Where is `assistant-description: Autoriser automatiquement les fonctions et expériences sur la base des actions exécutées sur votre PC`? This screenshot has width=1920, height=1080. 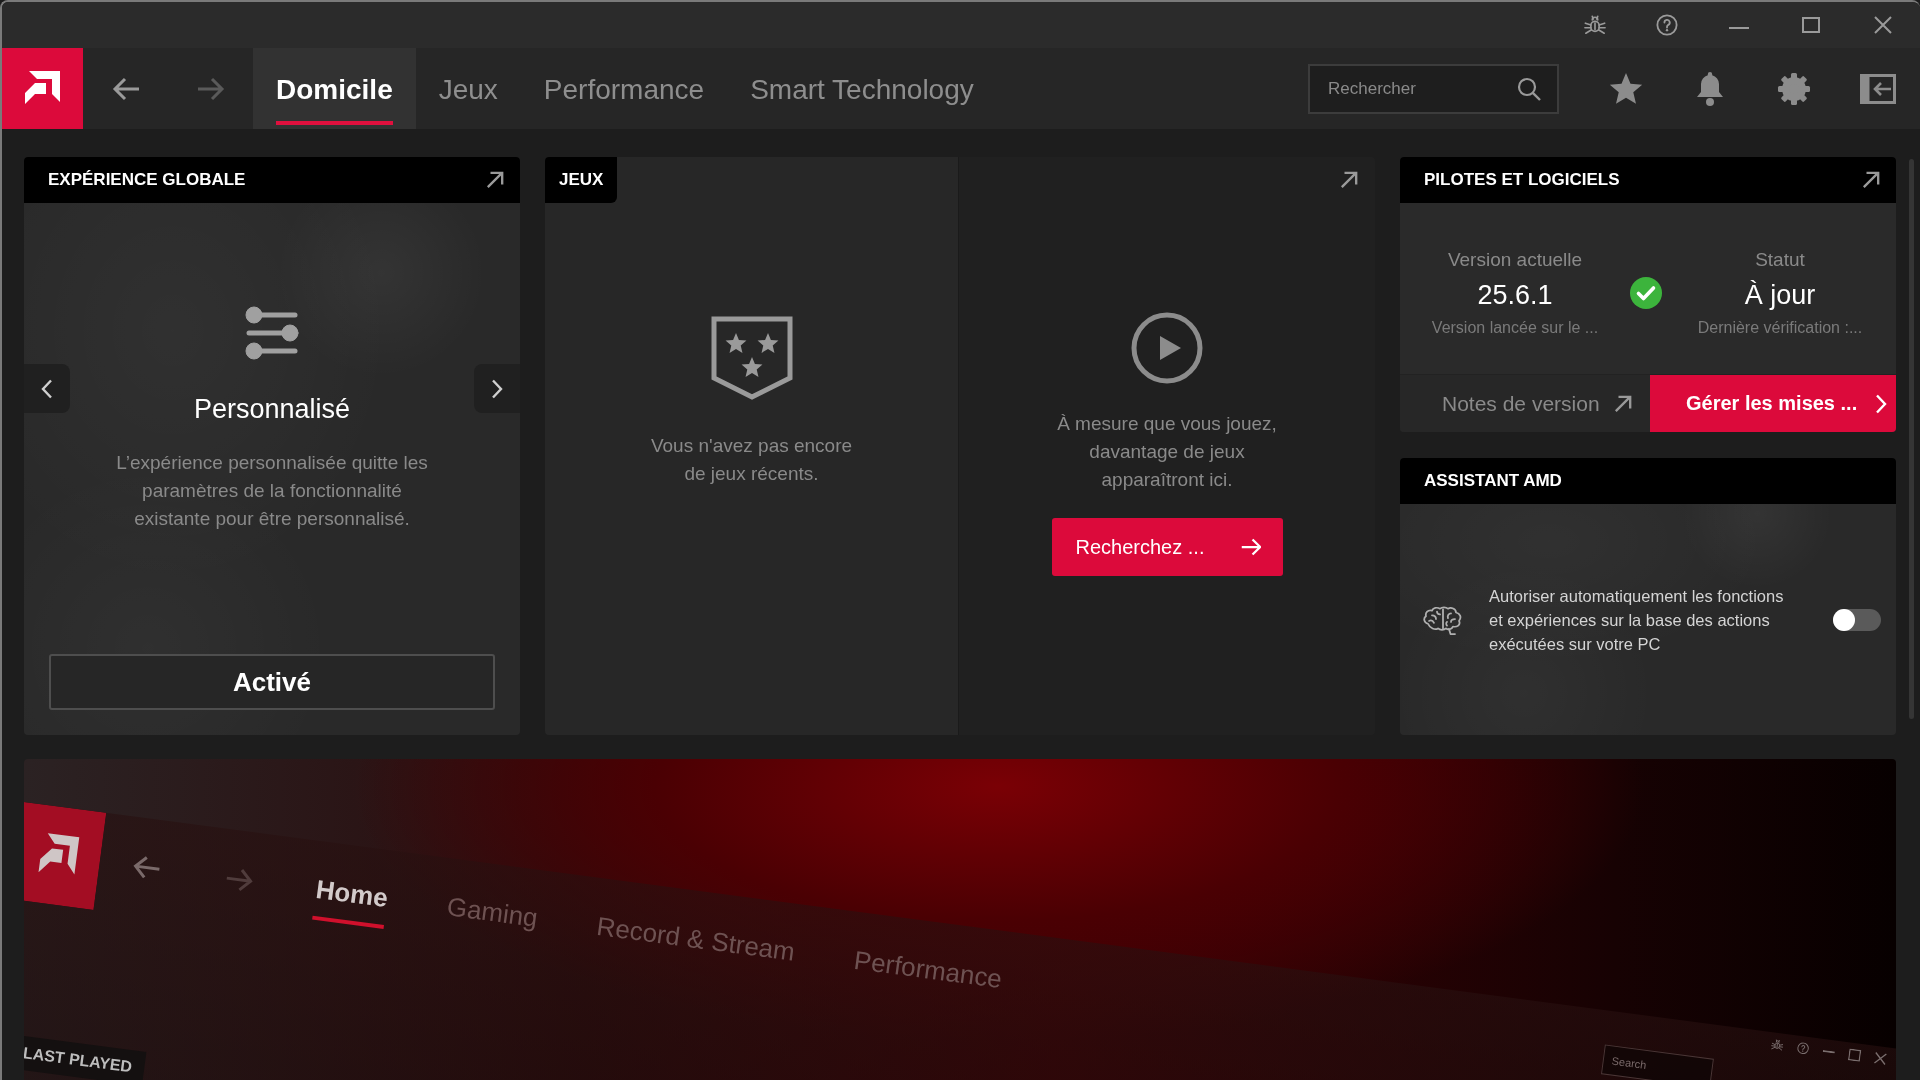
assistant-description: Autoriser automatiquement les fonctions et expériences sur la base des actions exécutées sur votre PC is located at coordinates (1637, 620).